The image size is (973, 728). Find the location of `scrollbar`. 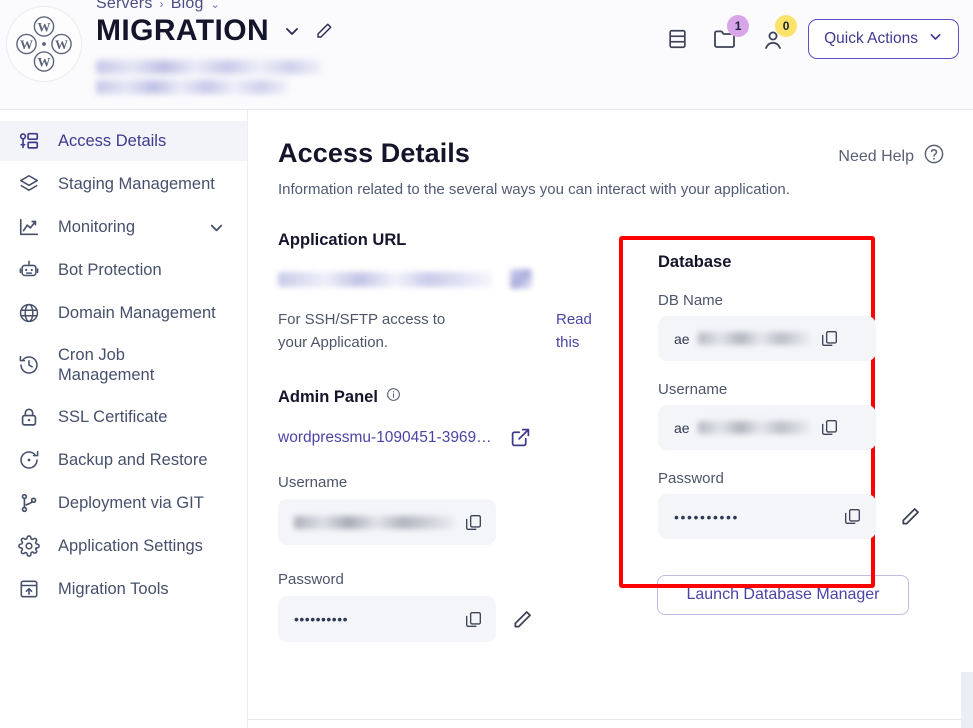

scrollbar is located at coordinates (967, 700).